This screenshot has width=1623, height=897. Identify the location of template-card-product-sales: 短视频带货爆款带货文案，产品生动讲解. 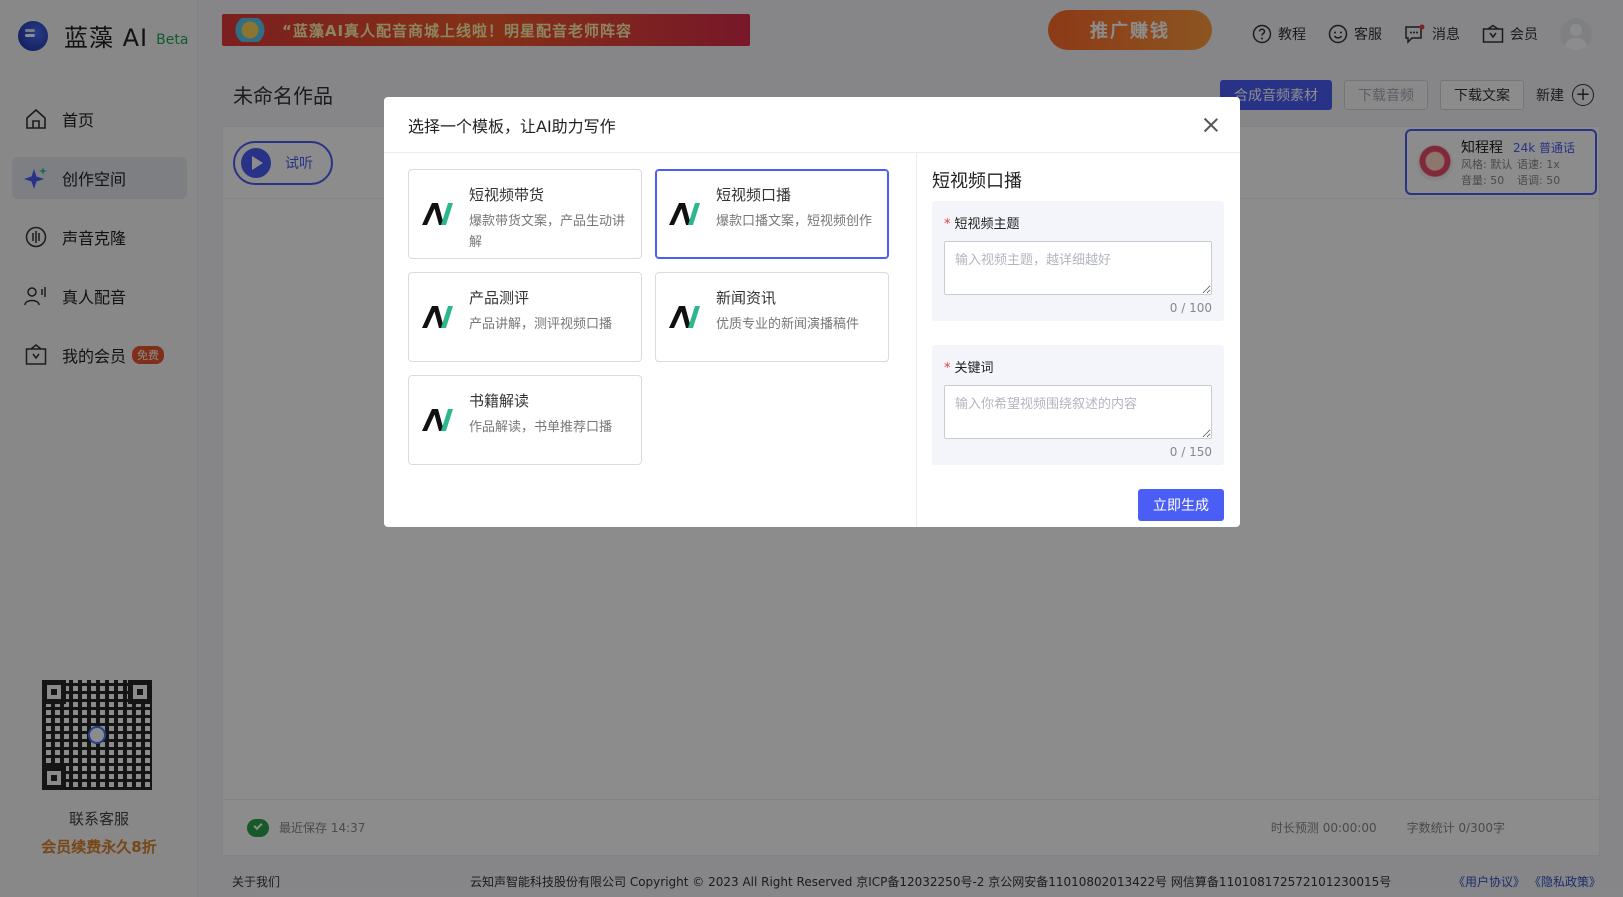
(525, 214).